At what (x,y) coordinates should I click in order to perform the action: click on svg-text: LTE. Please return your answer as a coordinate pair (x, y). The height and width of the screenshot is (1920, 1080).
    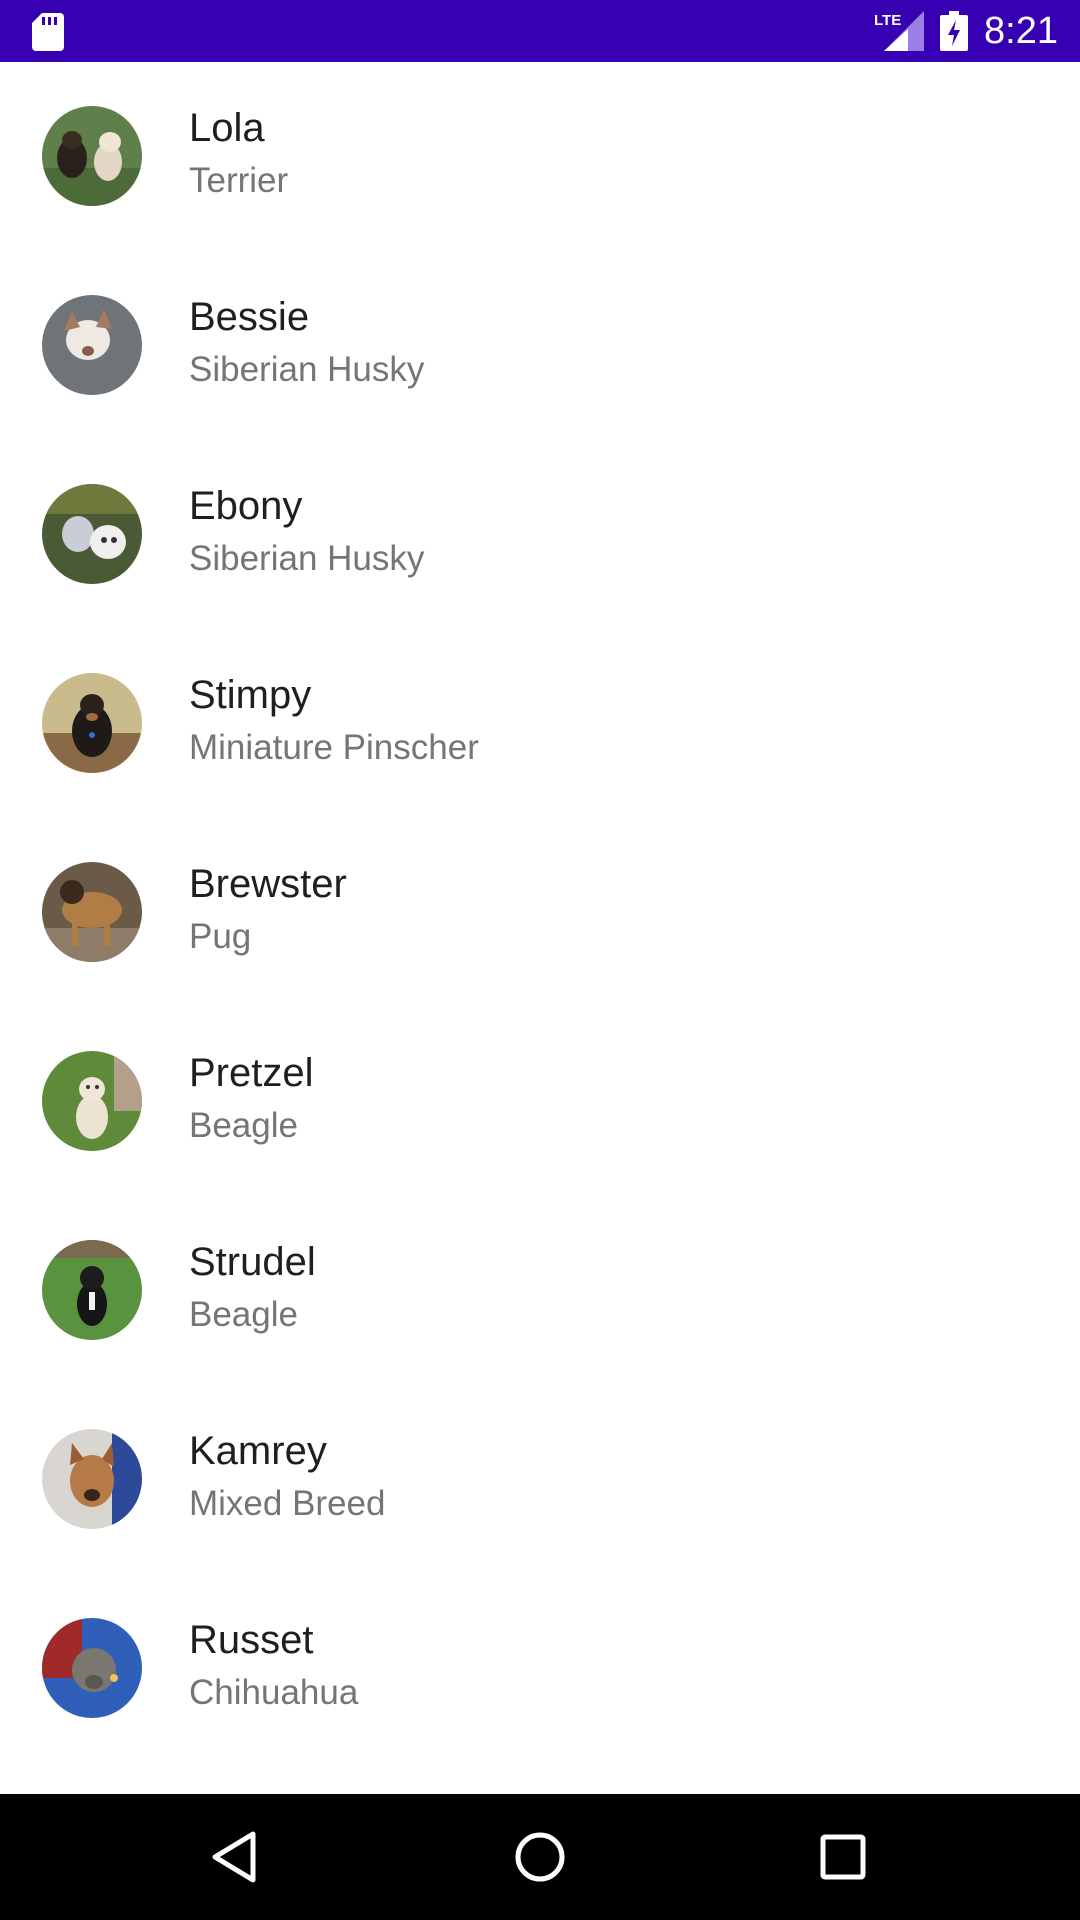
    Looking at the image, I should click on (887, 20).